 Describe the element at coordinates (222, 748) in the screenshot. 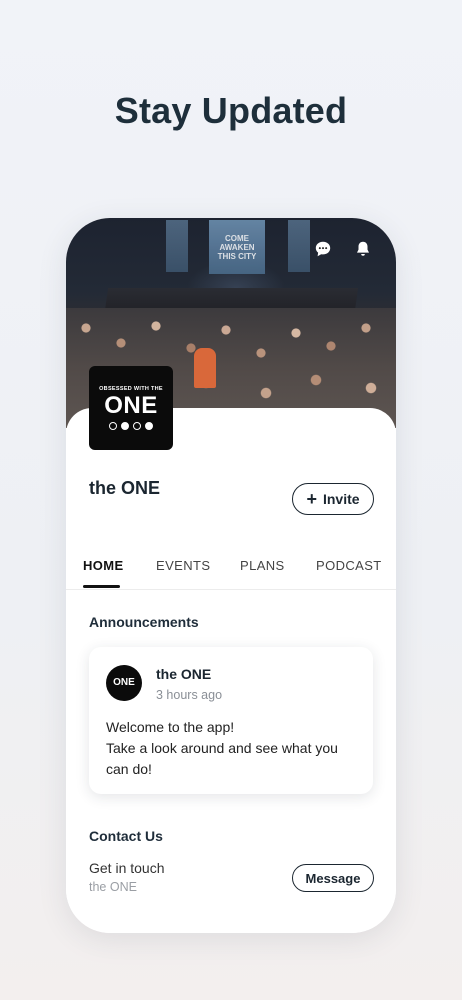

I see `post-body-line: Take a look around and see what you` at that location.